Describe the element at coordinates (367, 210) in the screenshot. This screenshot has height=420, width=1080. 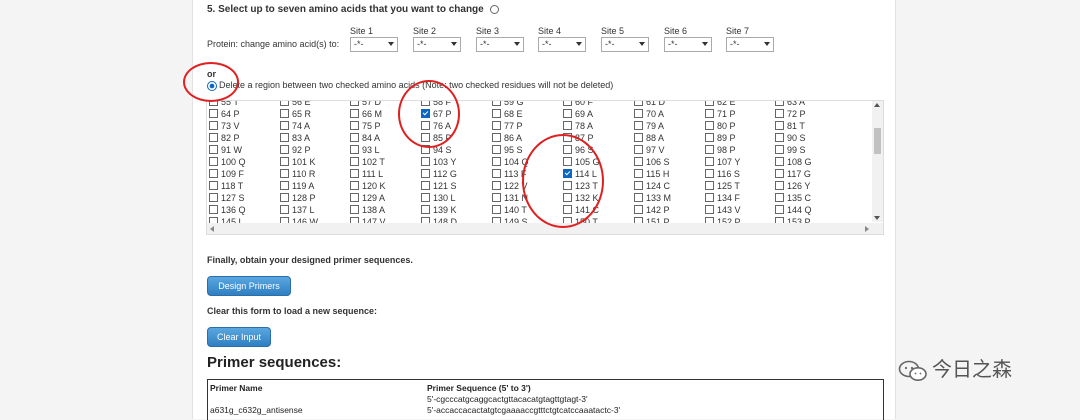
I see `amino-acid-option: 138 A` at that location.